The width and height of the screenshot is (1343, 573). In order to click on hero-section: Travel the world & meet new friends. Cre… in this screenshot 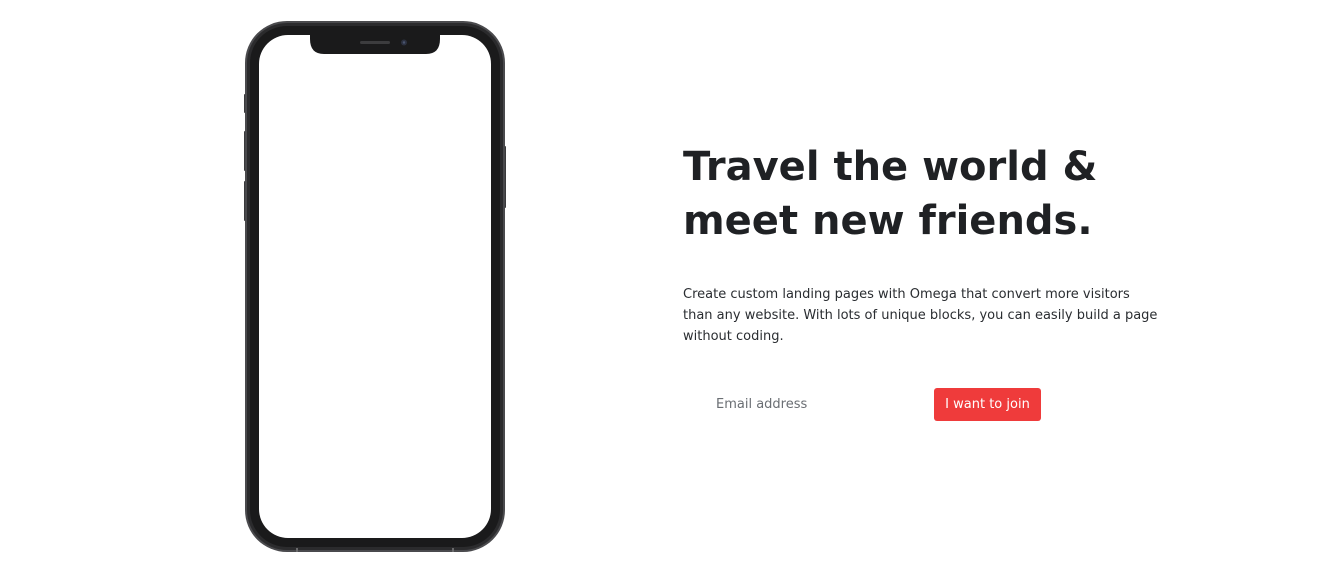, I will do `click(933, 243)`.